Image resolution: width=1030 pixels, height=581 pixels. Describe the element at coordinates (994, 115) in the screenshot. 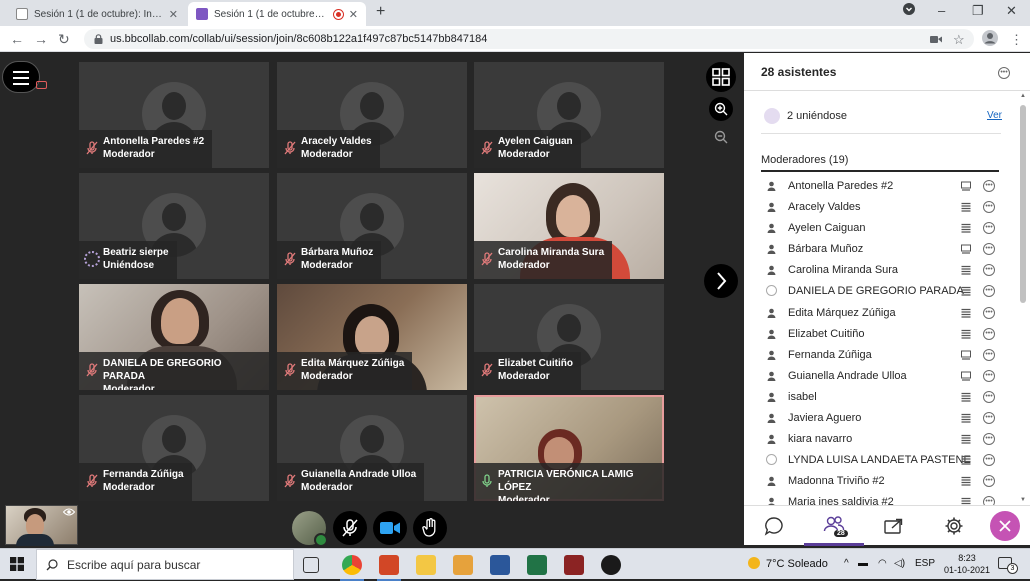

I see `view-joining-link: Ver` at that location.